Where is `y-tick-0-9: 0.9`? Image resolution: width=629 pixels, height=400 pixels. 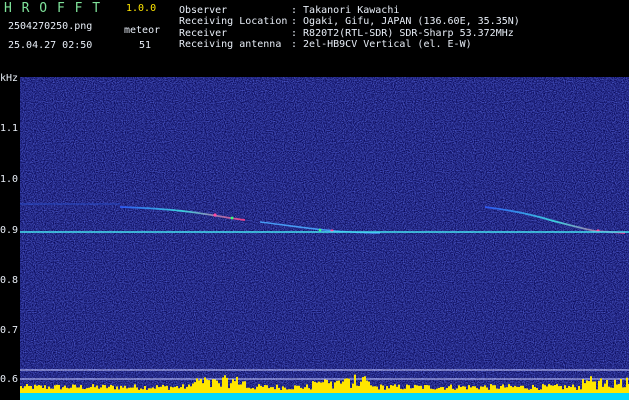 y-tick-0-9: 0.9 is located at coordinates (9, 230).